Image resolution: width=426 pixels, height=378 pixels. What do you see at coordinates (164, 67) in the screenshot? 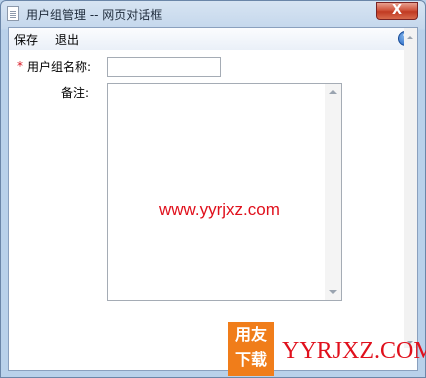
I see `group-name-input` at bounding box center [164, 67].